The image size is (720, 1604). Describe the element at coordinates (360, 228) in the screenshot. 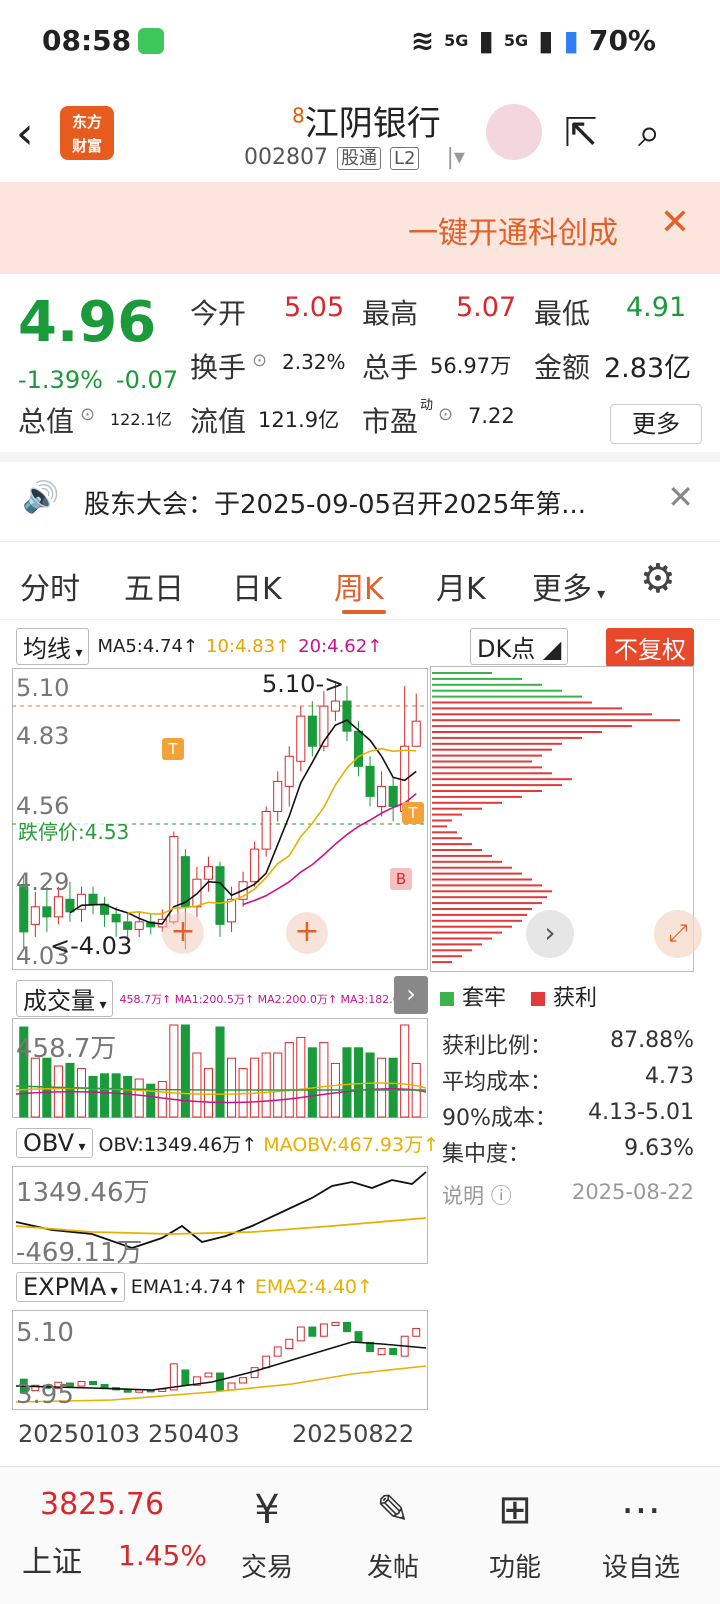

I see `promo-banner: 一键开通科创成 ✕` at that location.